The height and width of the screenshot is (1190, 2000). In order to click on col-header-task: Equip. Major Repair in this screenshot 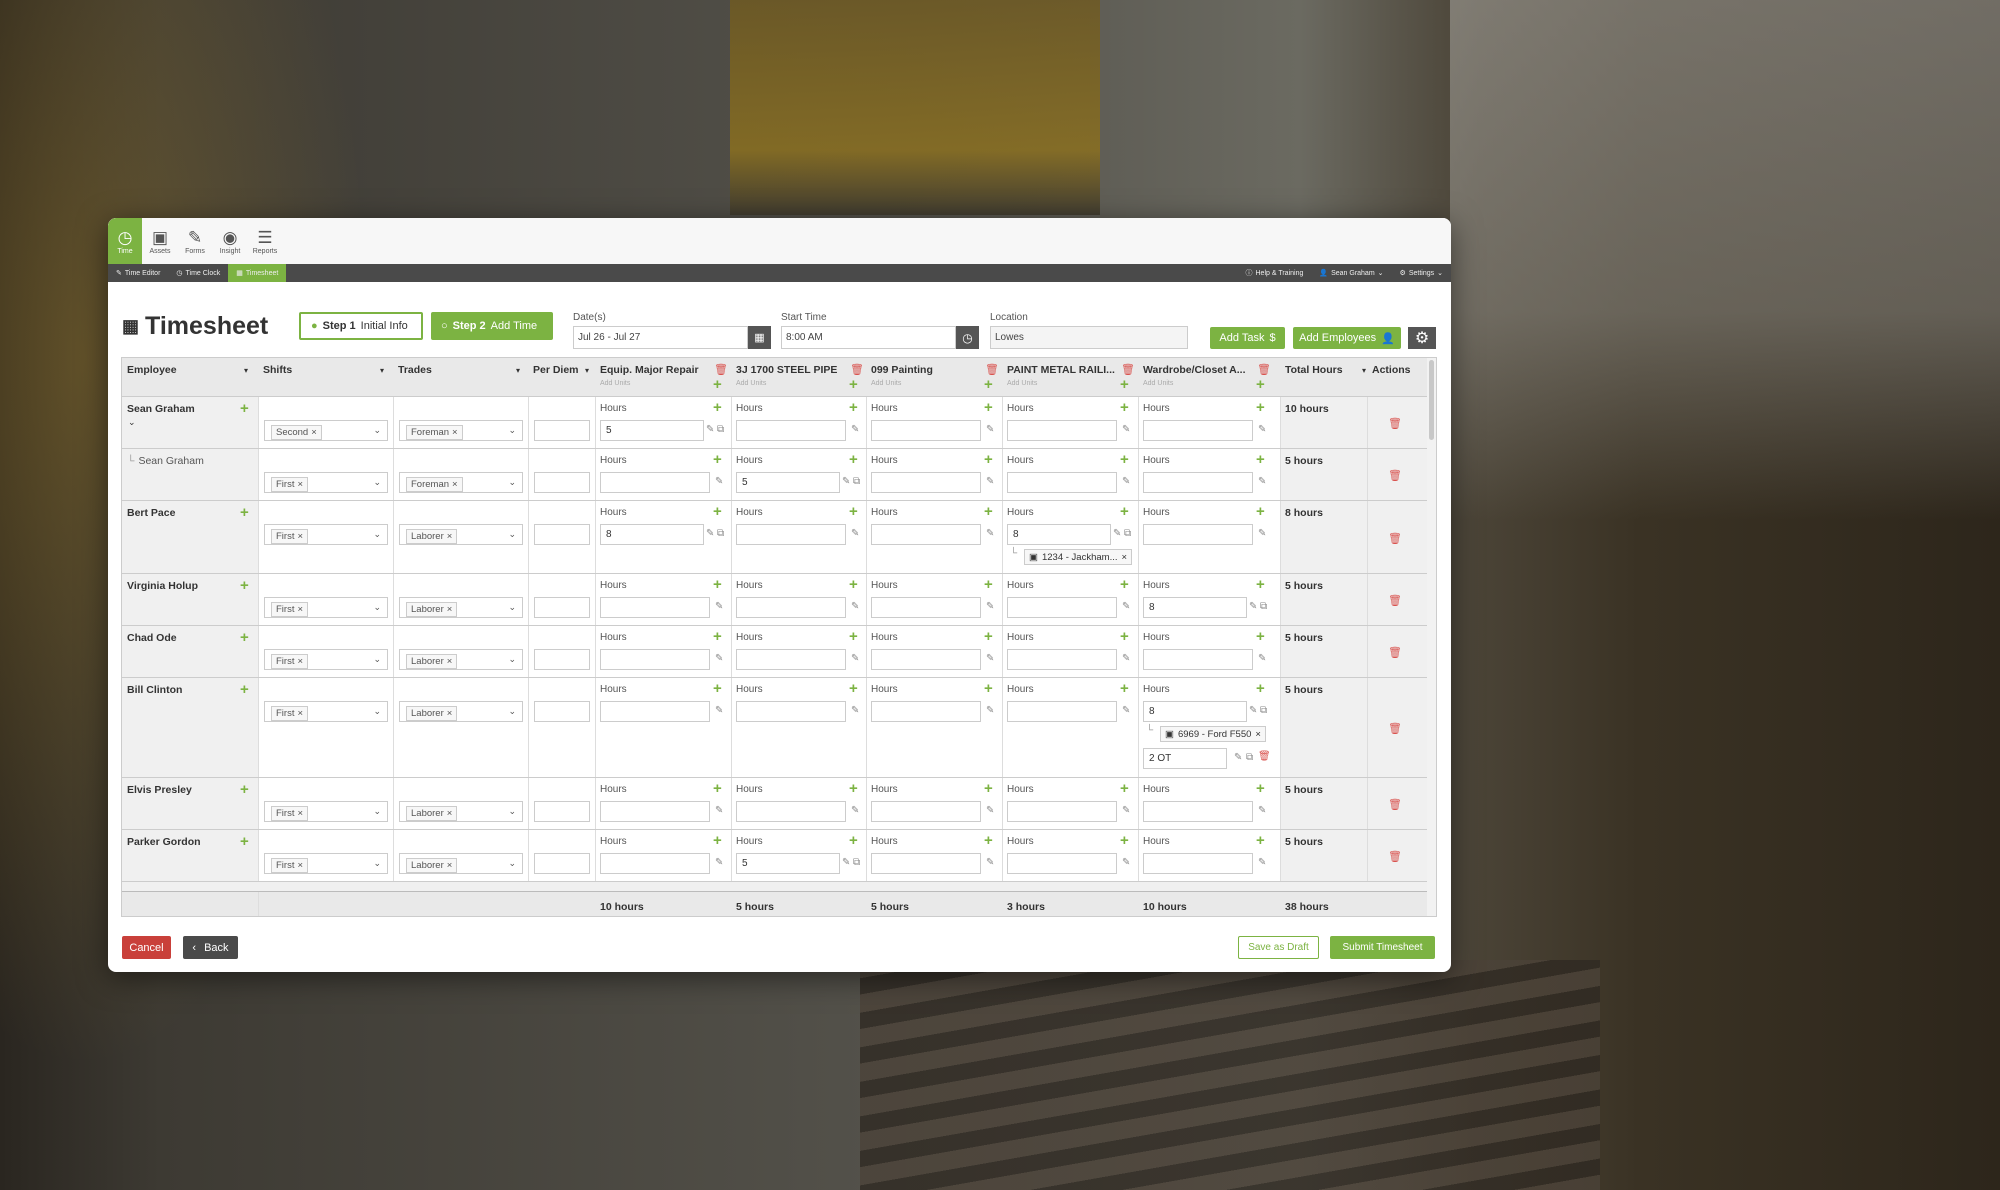, I will do `click(655, 370)`.